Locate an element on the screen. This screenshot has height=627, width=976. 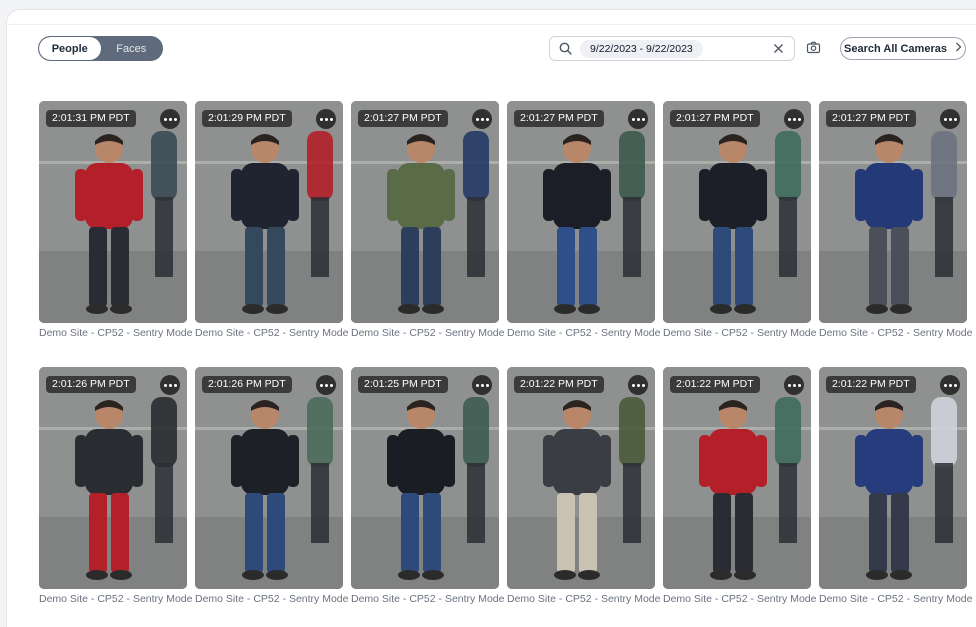
clear-icon is located at coordinates (779, 49).